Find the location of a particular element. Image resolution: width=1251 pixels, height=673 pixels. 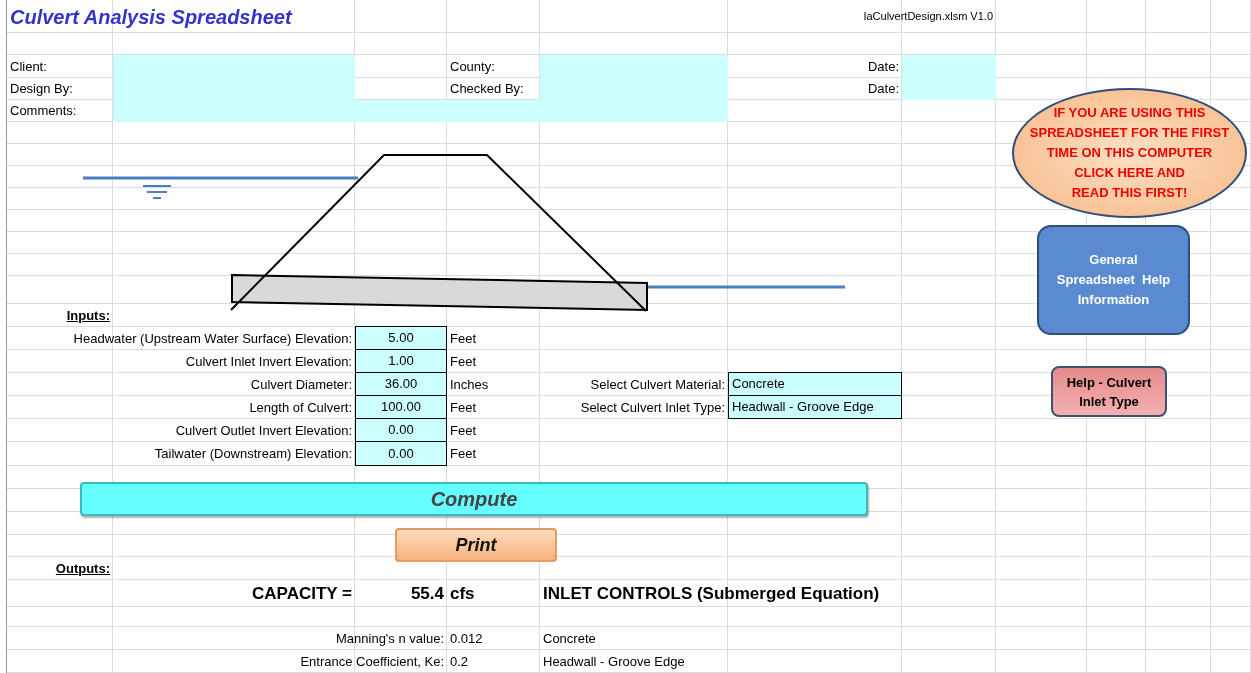

help-button: Help - Culvert Inlet Type is located at coordinates (1109, 391).